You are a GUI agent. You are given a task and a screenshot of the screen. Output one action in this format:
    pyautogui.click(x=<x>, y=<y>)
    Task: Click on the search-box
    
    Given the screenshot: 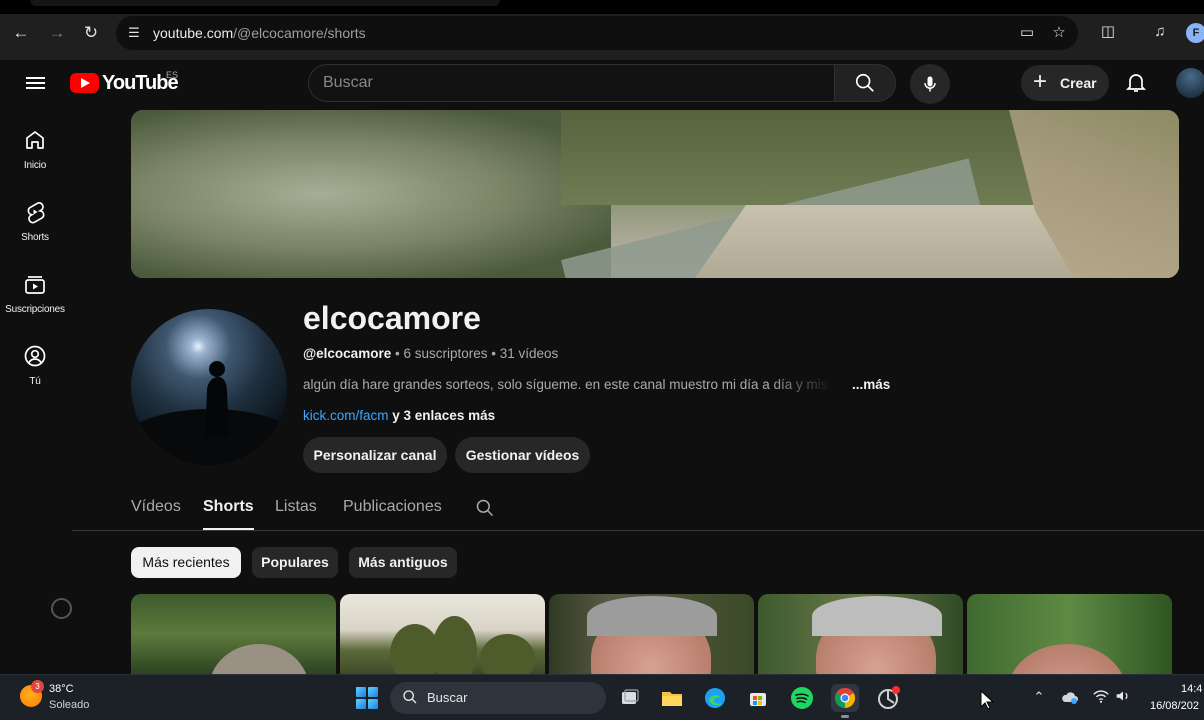 What is the action you would take?
    pyautogui.click(x=571, y=83)
    